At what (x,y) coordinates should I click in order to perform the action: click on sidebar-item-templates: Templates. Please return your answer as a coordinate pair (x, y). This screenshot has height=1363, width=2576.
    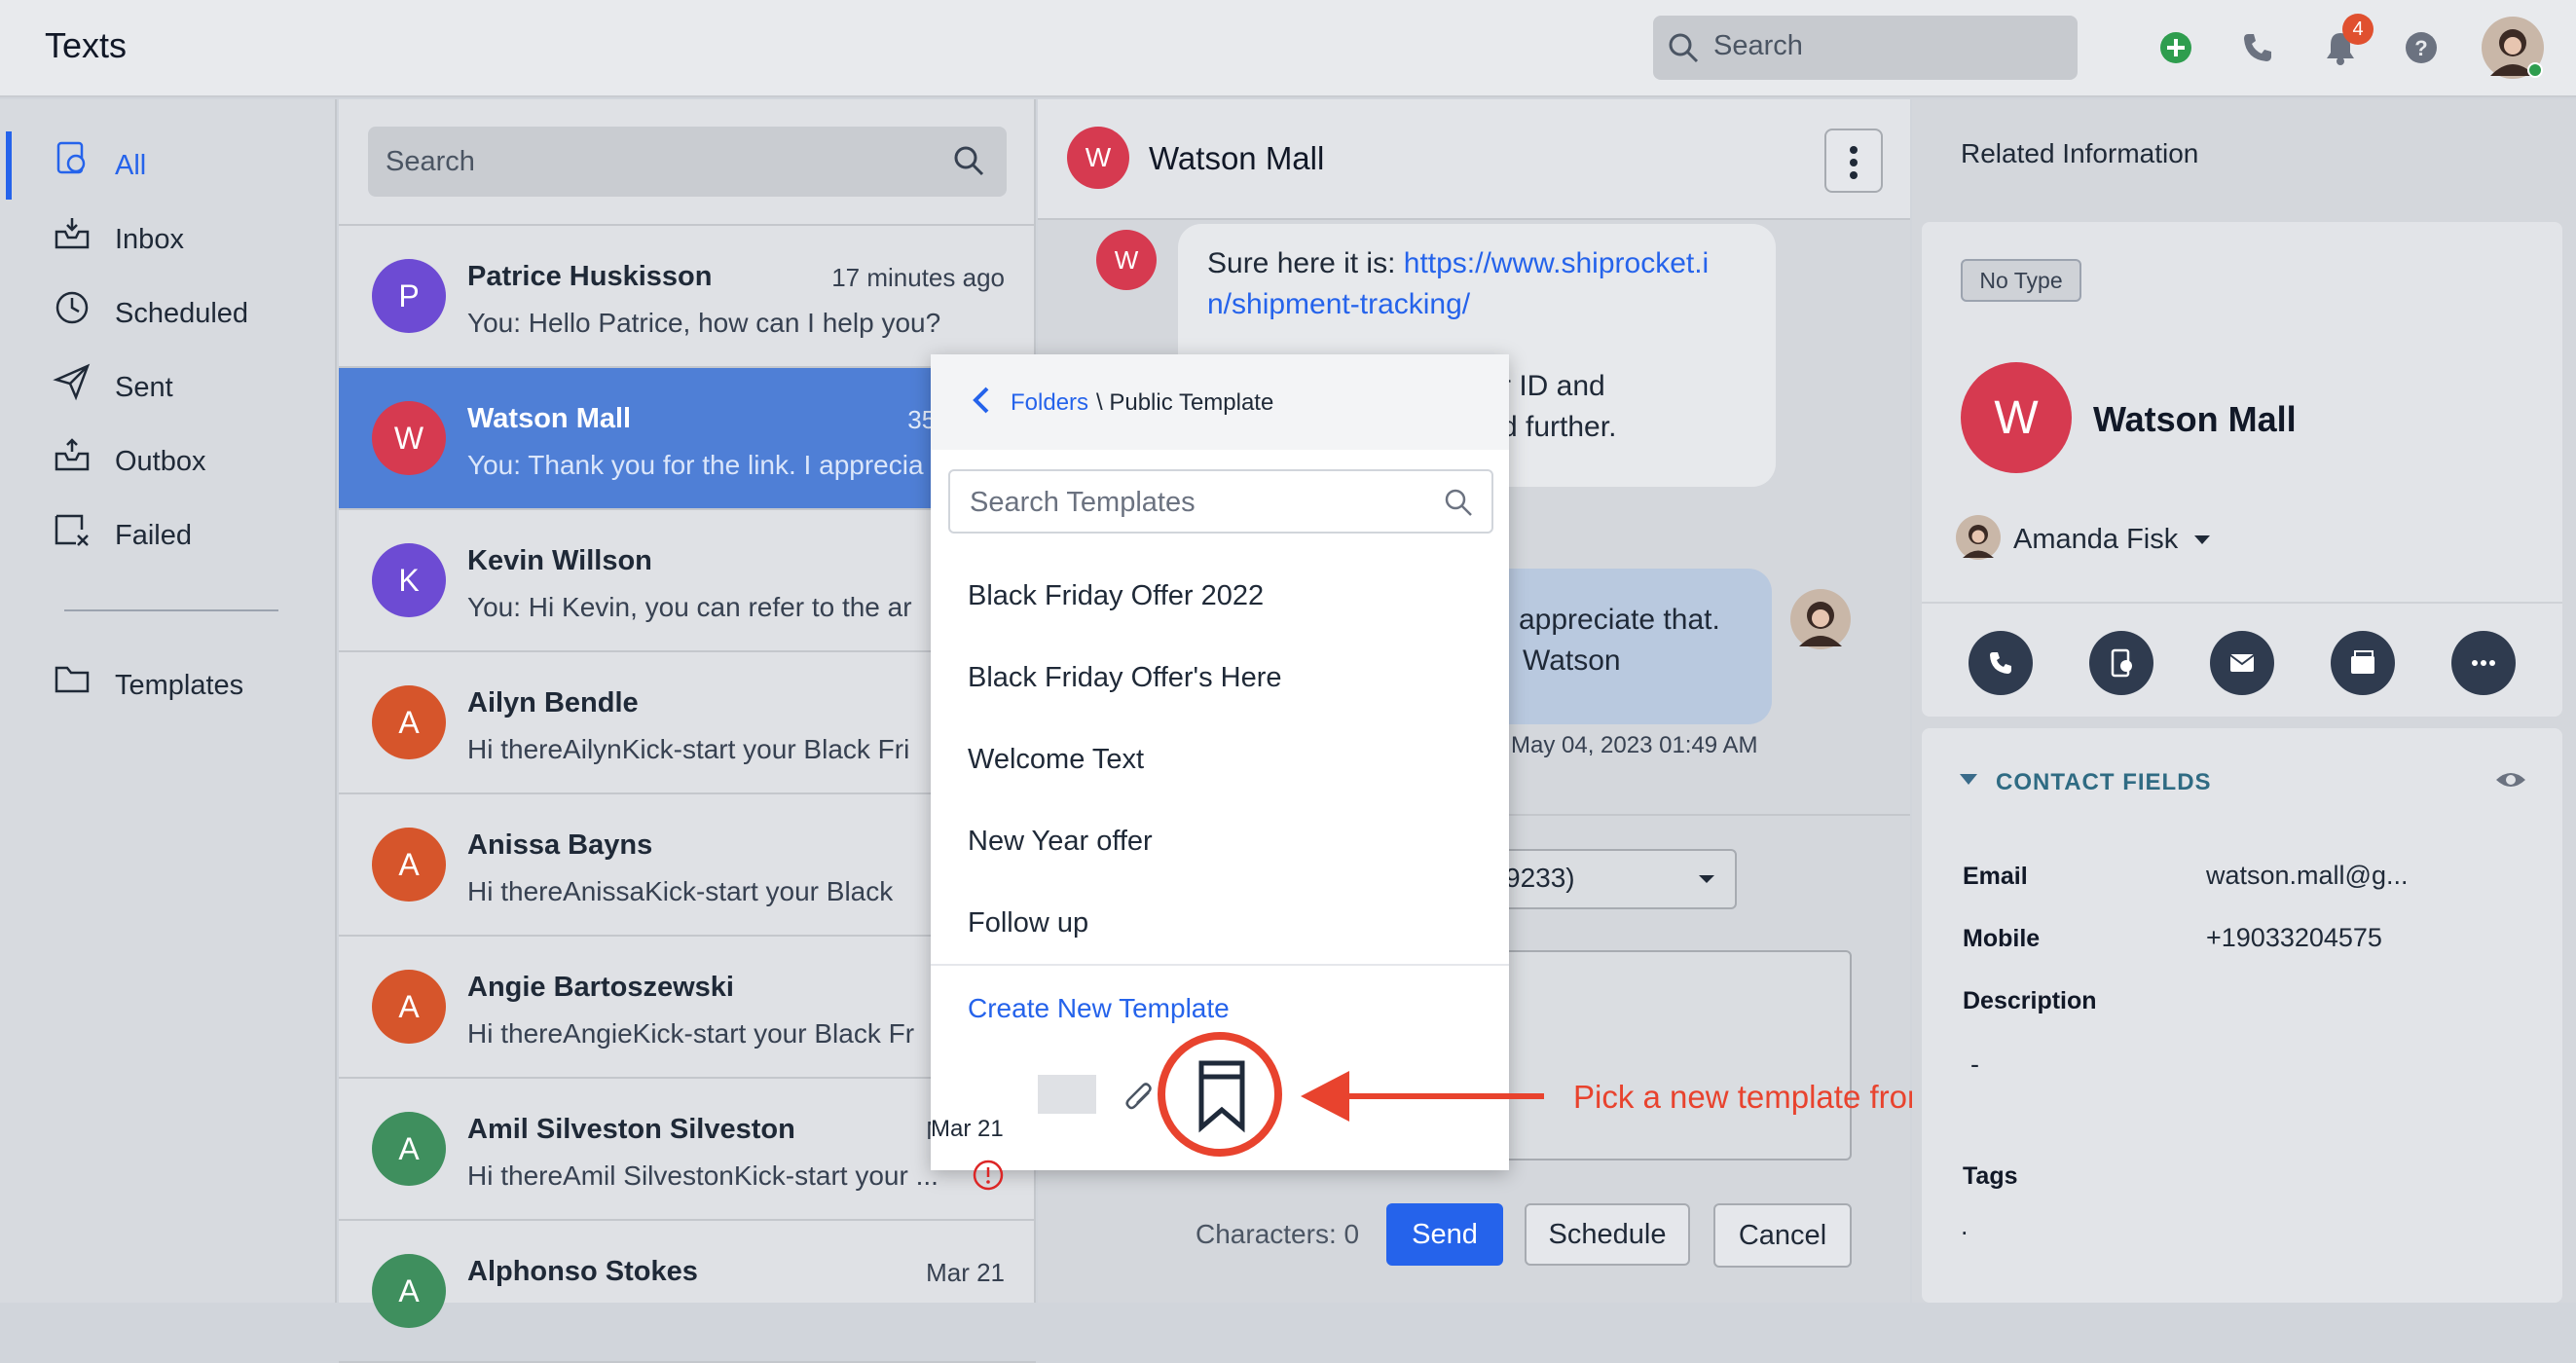
    Looking at the image, I should click on (168, 685).